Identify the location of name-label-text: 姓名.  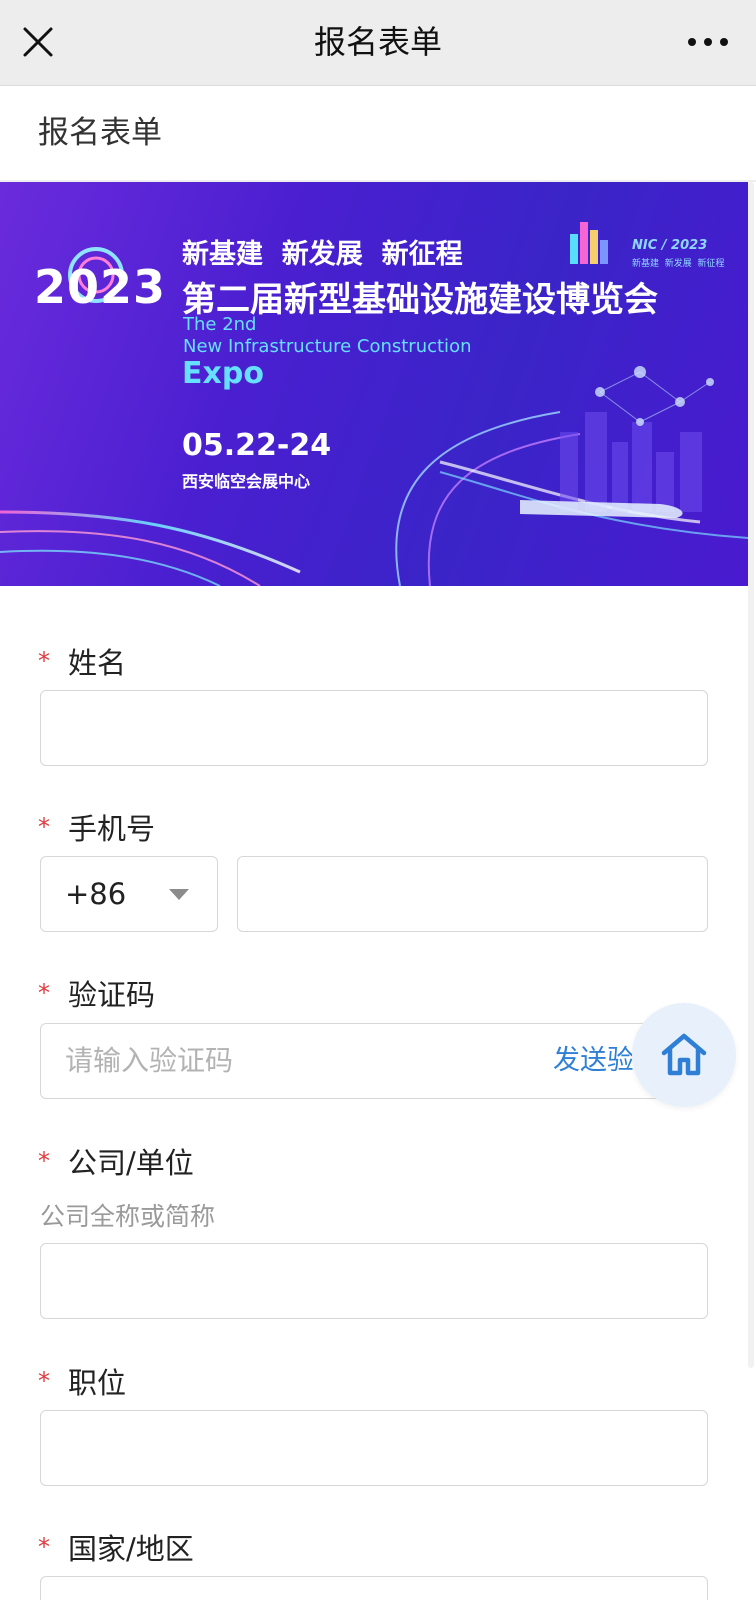
(97, 663).